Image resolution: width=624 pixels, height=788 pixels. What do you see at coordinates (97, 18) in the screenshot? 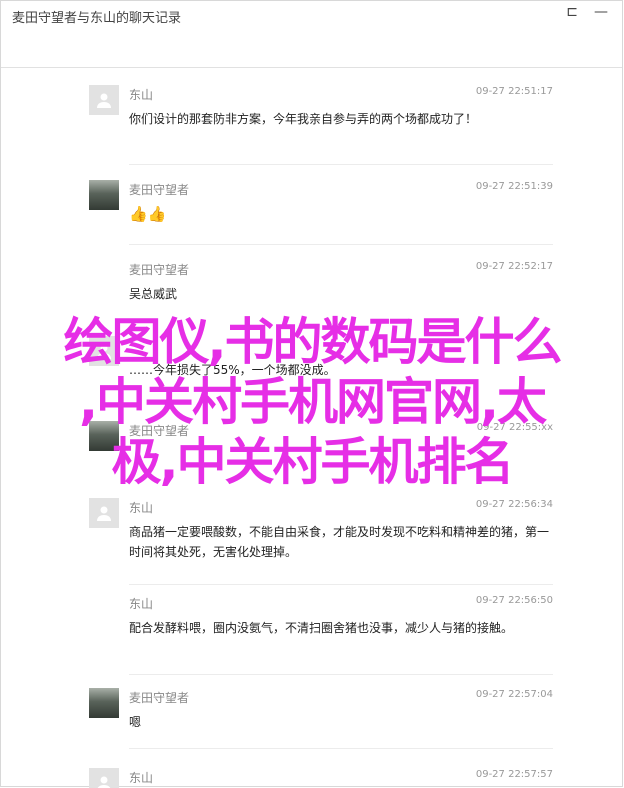
I see `window-title: 麦田守望者与东山的聊天记录` at bounding box center [97, 18].